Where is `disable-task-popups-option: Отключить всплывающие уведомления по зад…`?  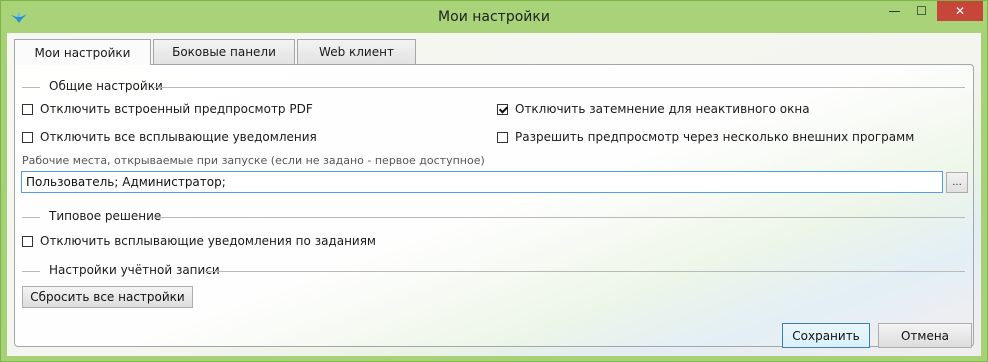
disable-task-popups-option: Отключить всплывающие уведомления по зад… is located at coordinates (199, 241).